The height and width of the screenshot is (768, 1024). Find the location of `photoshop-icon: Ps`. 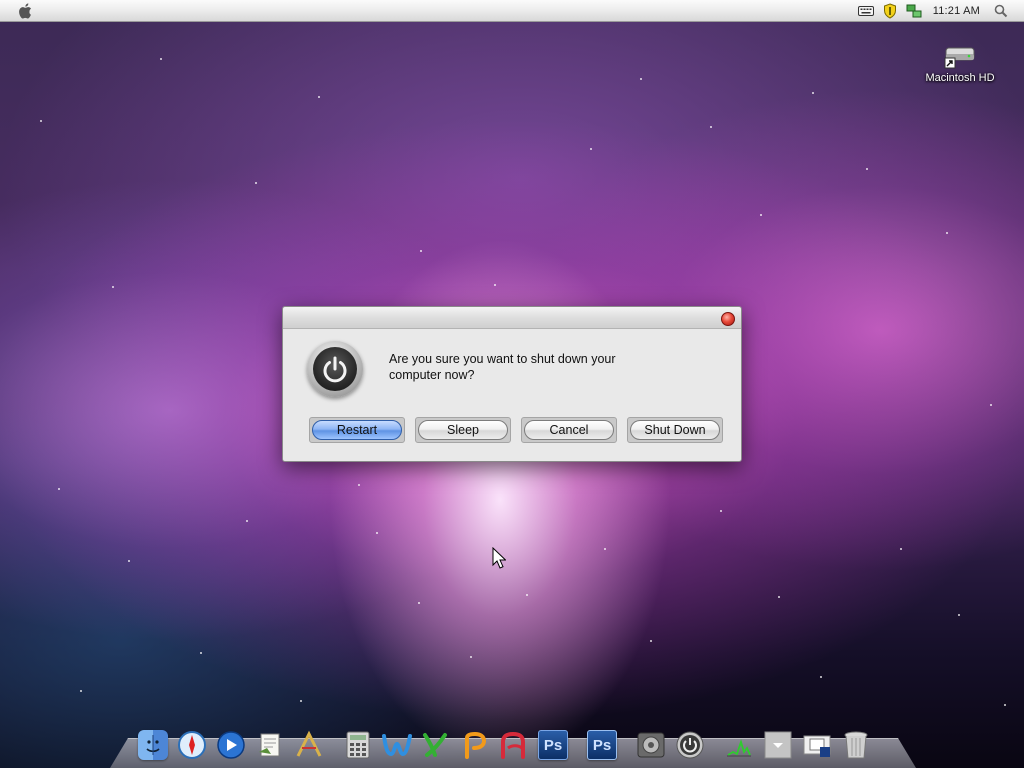

photoshop-icon: Ps is located at coordinates (553, 745).